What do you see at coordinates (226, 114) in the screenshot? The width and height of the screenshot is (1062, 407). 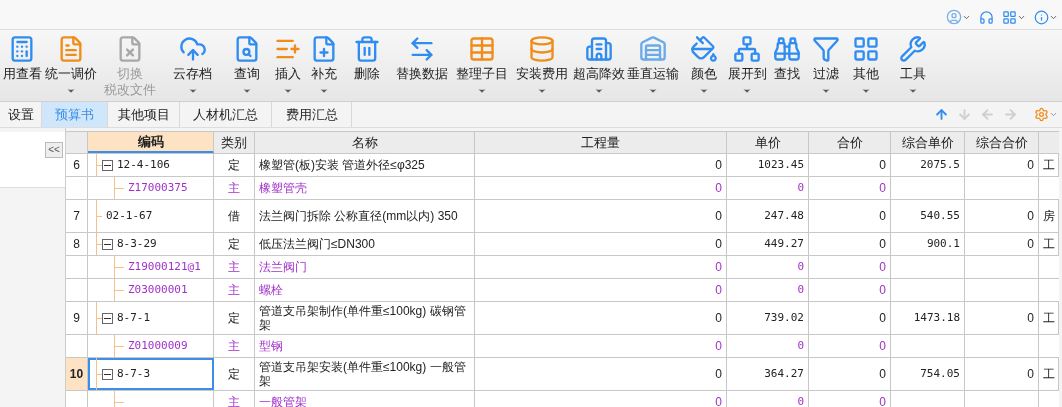 I see `tab: 人材机汇总` at bounding box center [226, 114].